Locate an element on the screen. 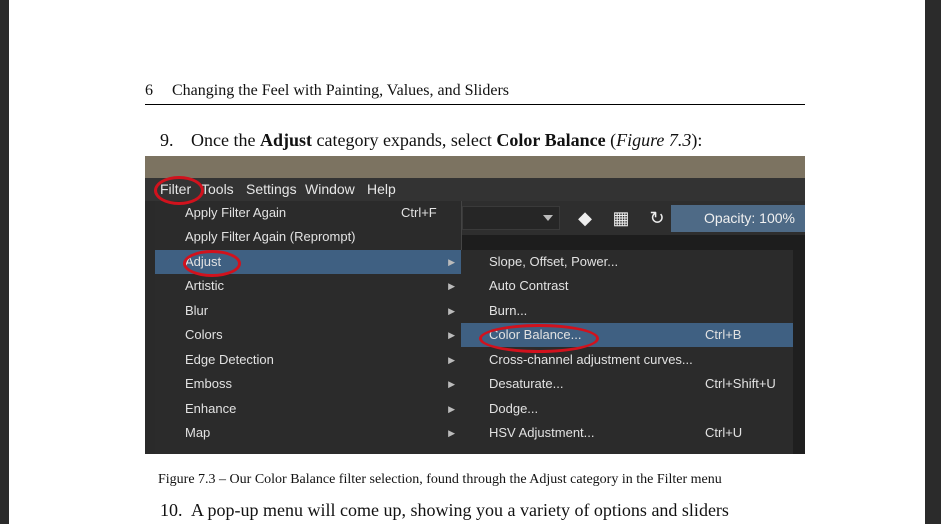  eraser-icon: ◆ is located at coordinates (585, 218).